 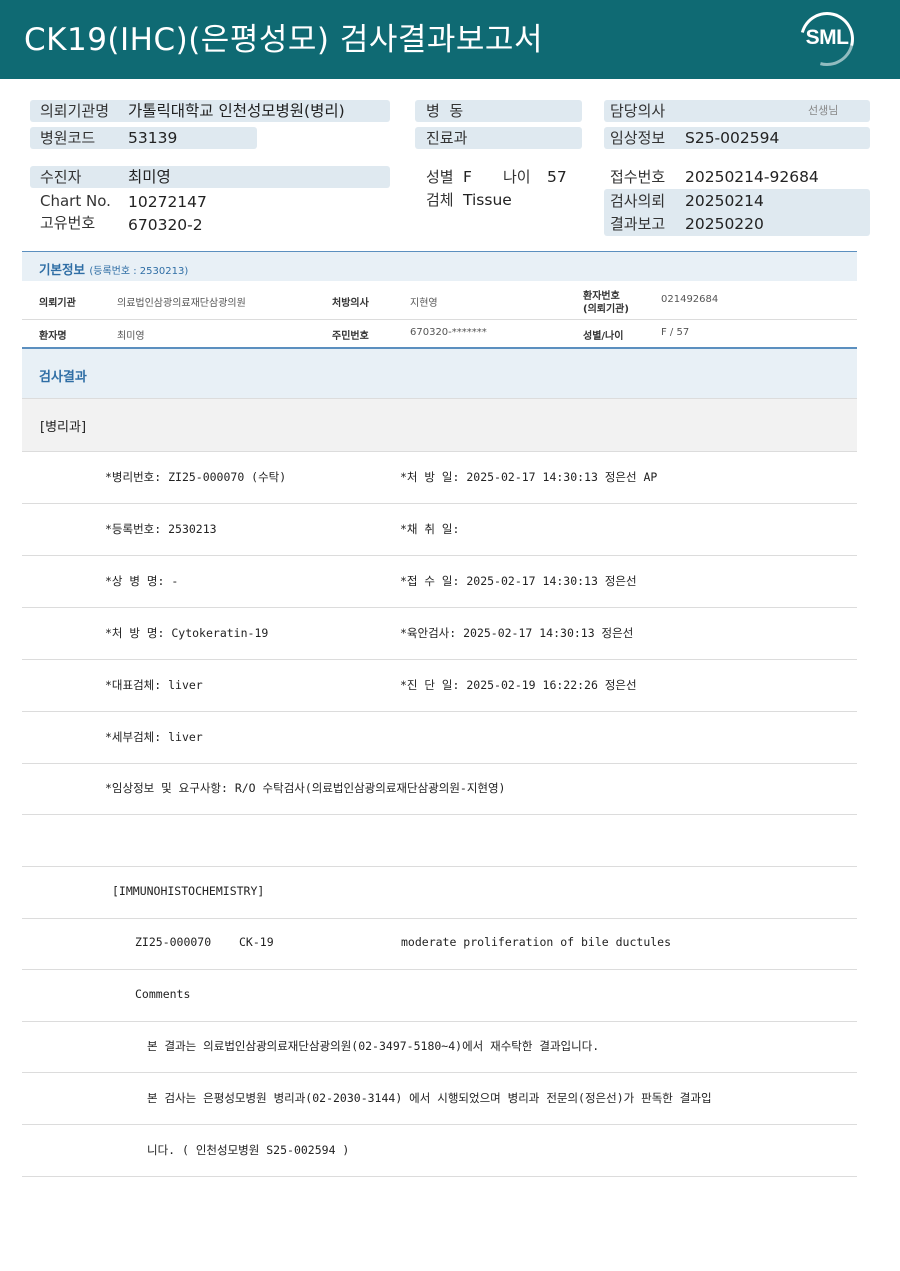 I want to click on result-right: *육안검사: 2025-02-17 14:30:13 정은선, so click(x=517, y=633).